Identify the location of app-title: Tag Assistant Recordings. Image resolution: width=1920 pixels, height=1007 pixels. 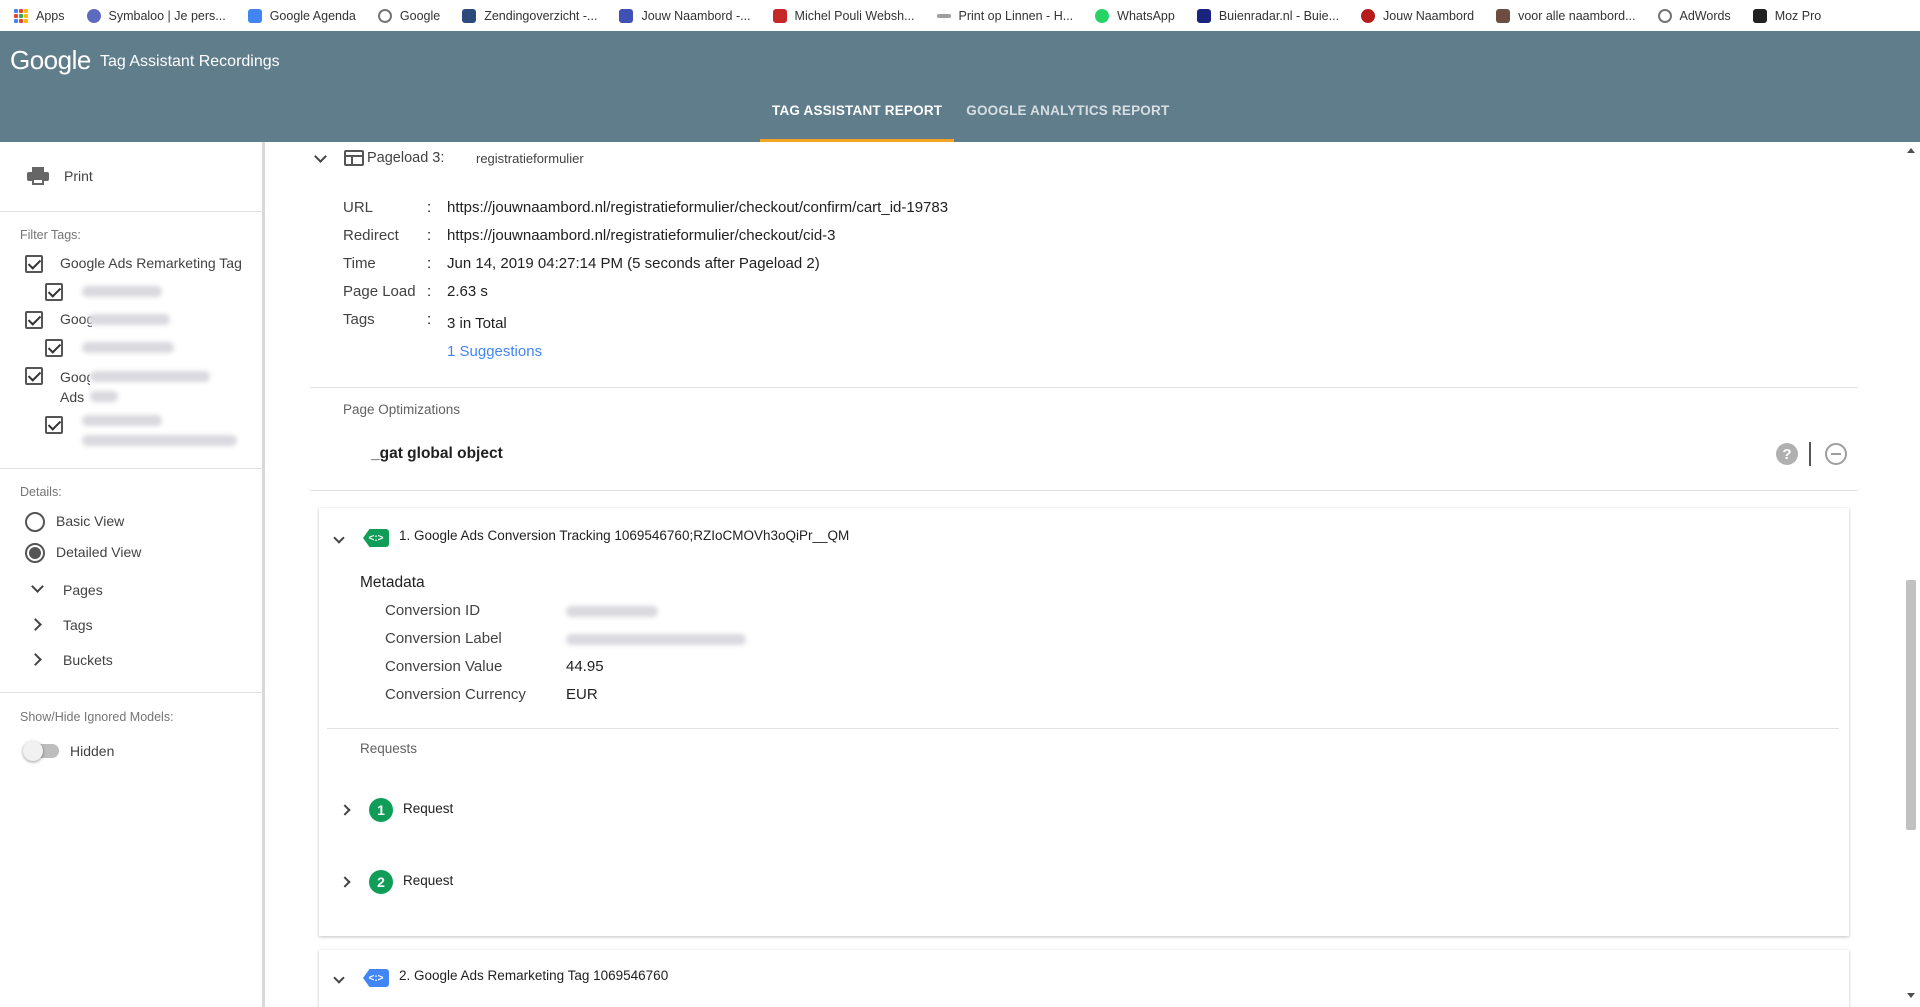
(190, 61).